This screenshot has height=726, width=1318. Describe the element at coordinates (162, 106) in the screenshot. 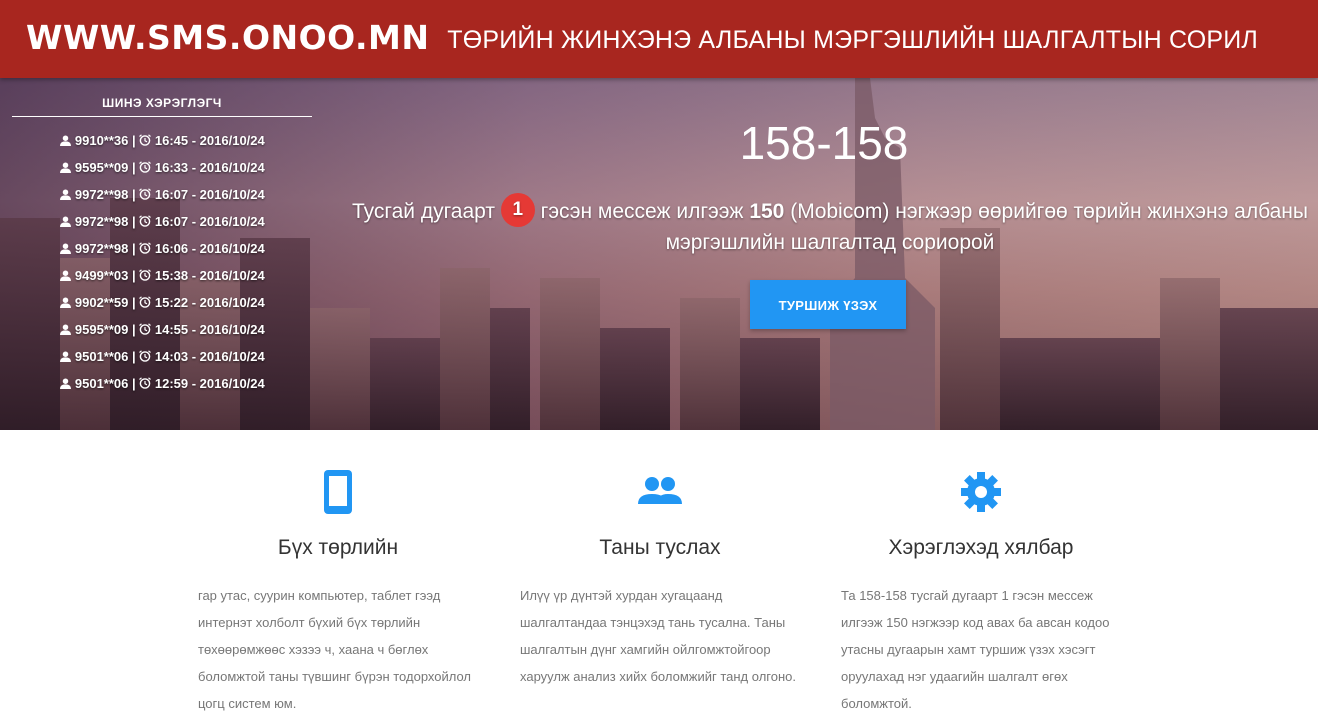

I see `new-users-title: ШИНЭ ХЭРЭГЛЭГЧ` at that location.